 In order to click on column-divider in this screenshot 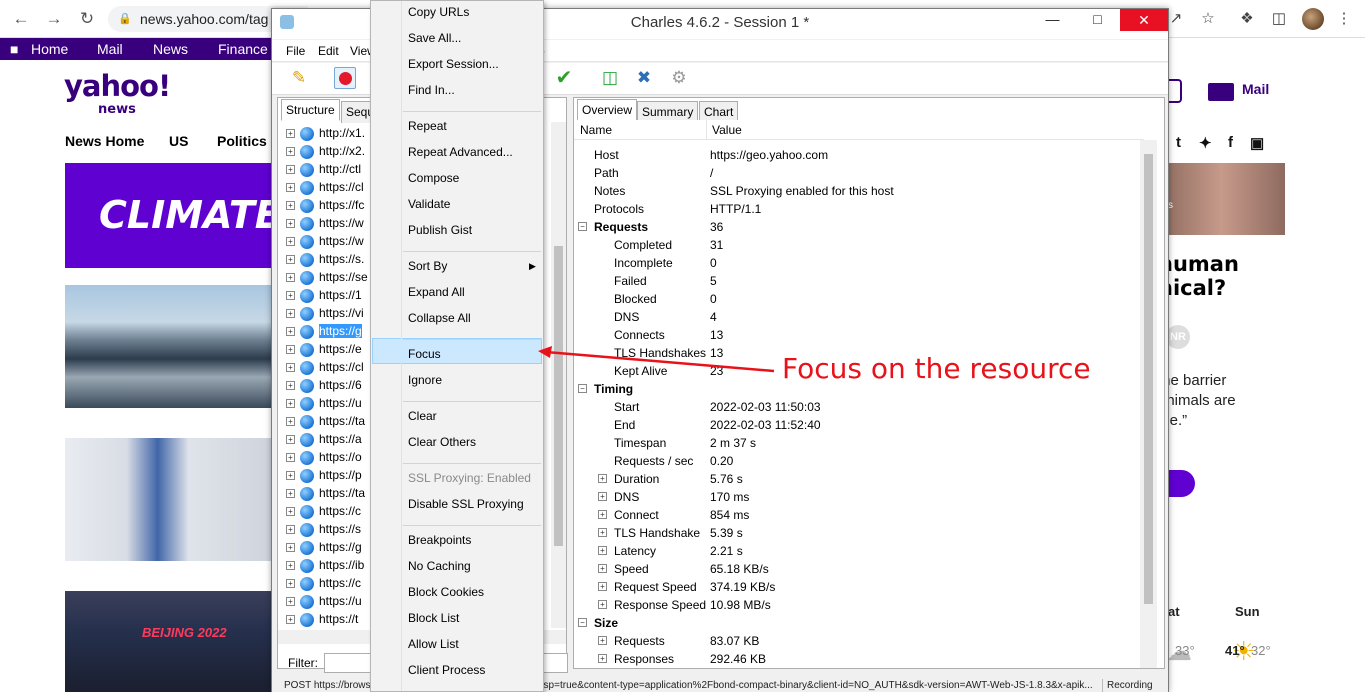, I will do `click(706, 130)`.